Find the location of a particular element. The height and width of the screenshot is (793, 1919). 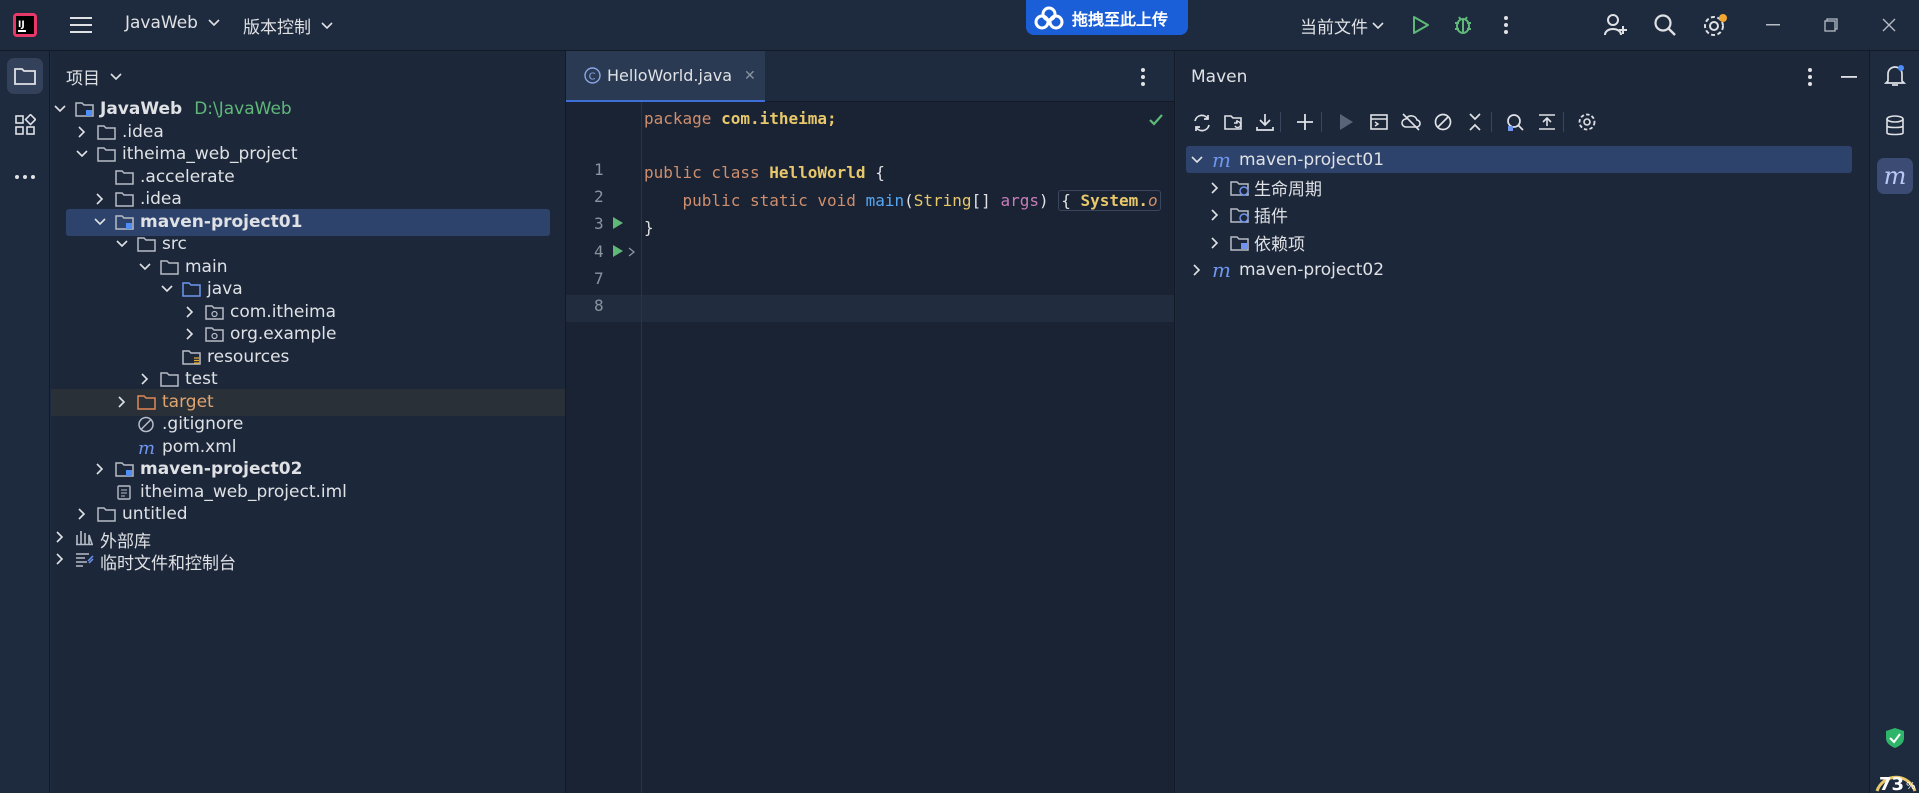

notifications-button is located at coordinates (1895, 76).